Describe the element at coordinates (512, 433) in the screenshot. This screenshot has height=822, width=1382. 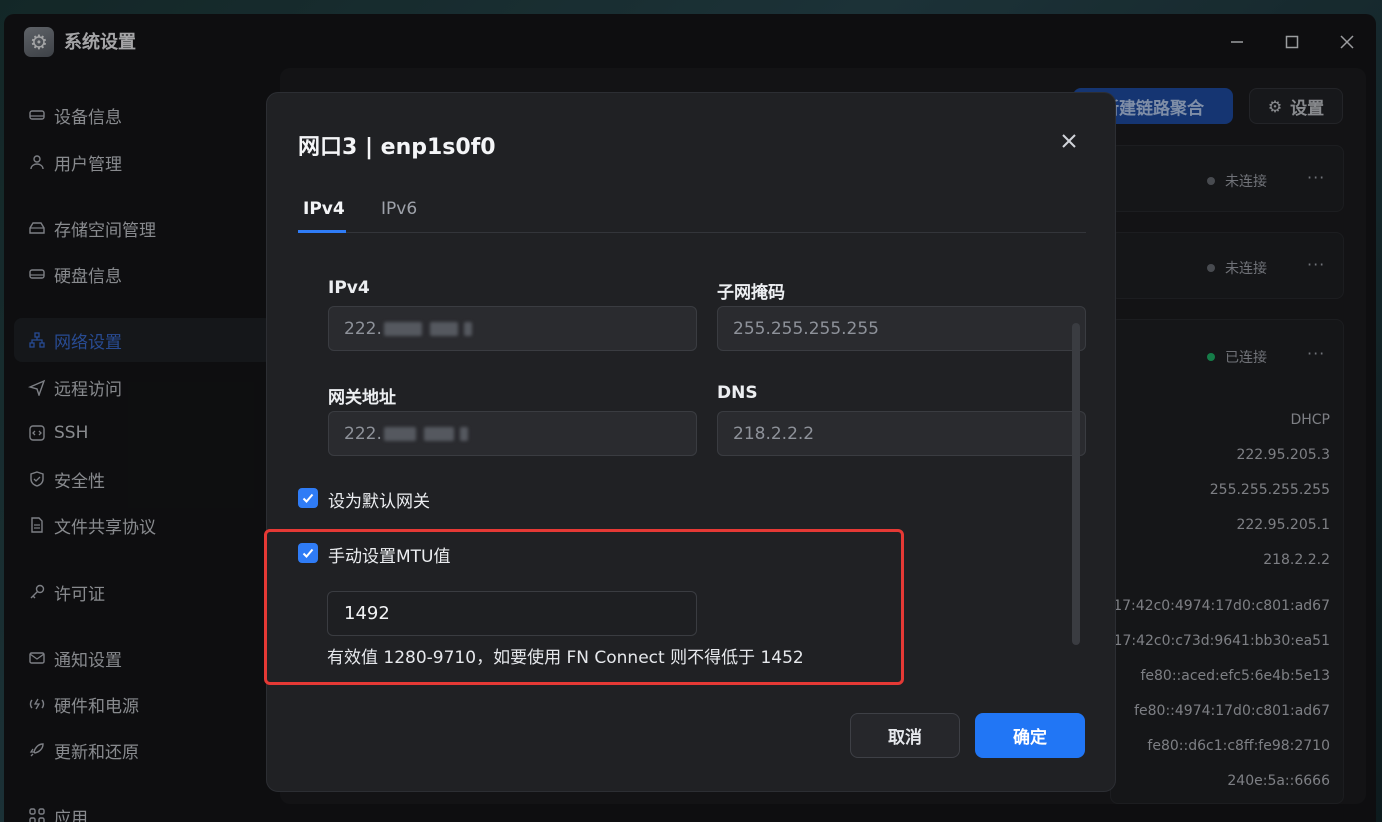
I see `gateway-field: 222.` at that location.